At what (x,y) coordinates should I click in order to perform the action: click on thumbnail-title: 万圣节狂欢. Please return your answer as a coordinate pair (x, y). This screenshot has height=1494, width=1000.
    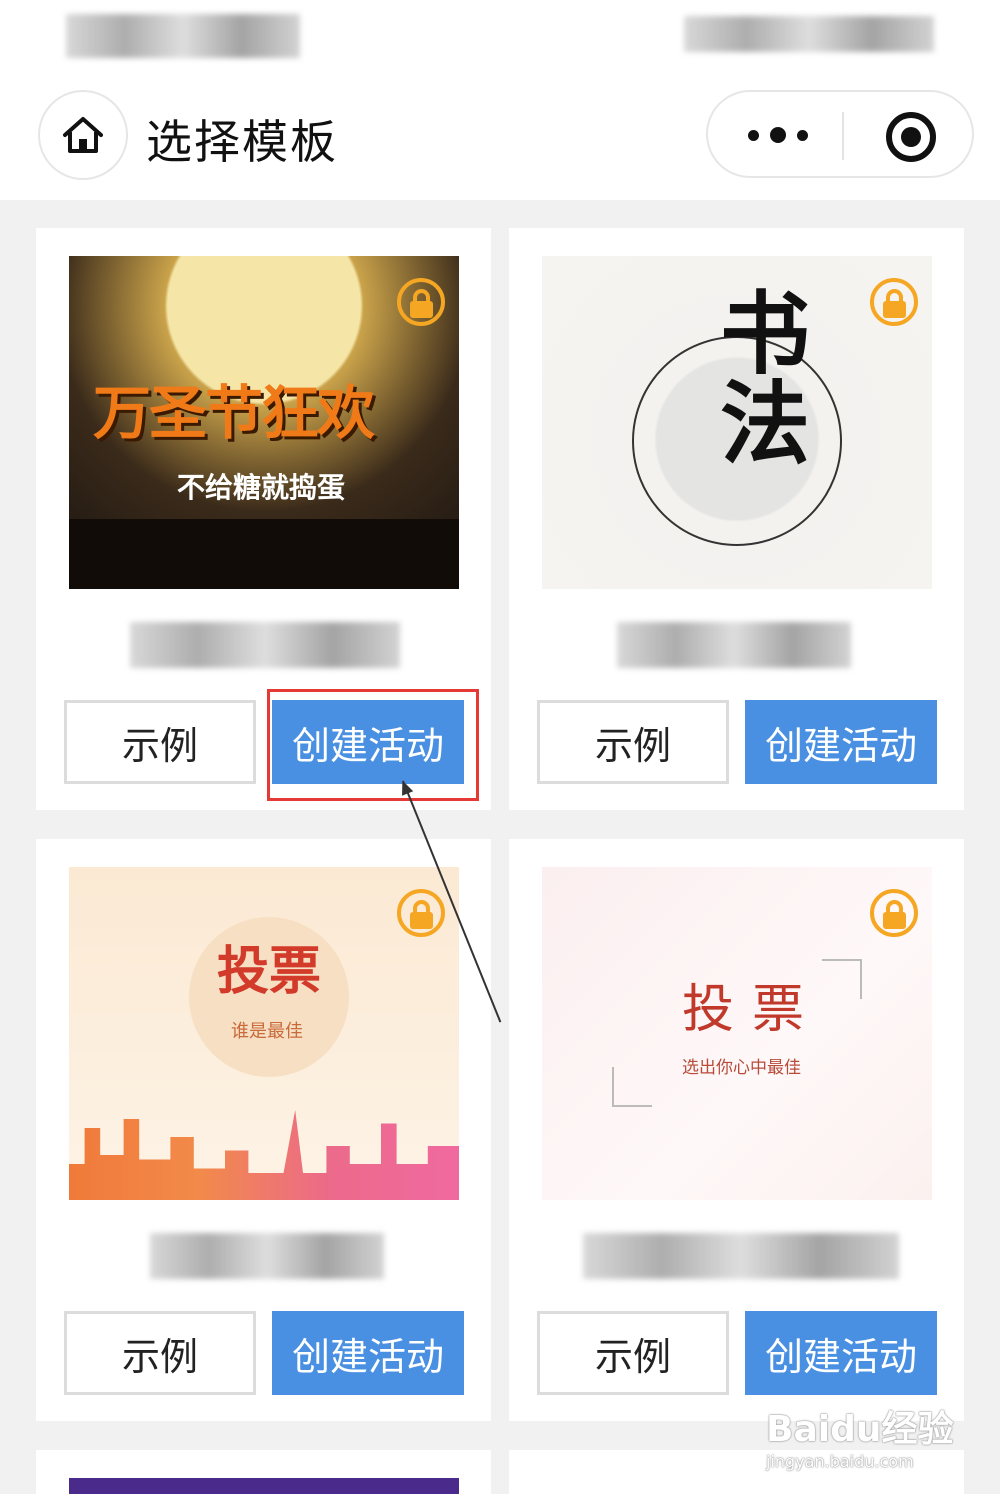
    Looking at the image, I should click on (234, 413).